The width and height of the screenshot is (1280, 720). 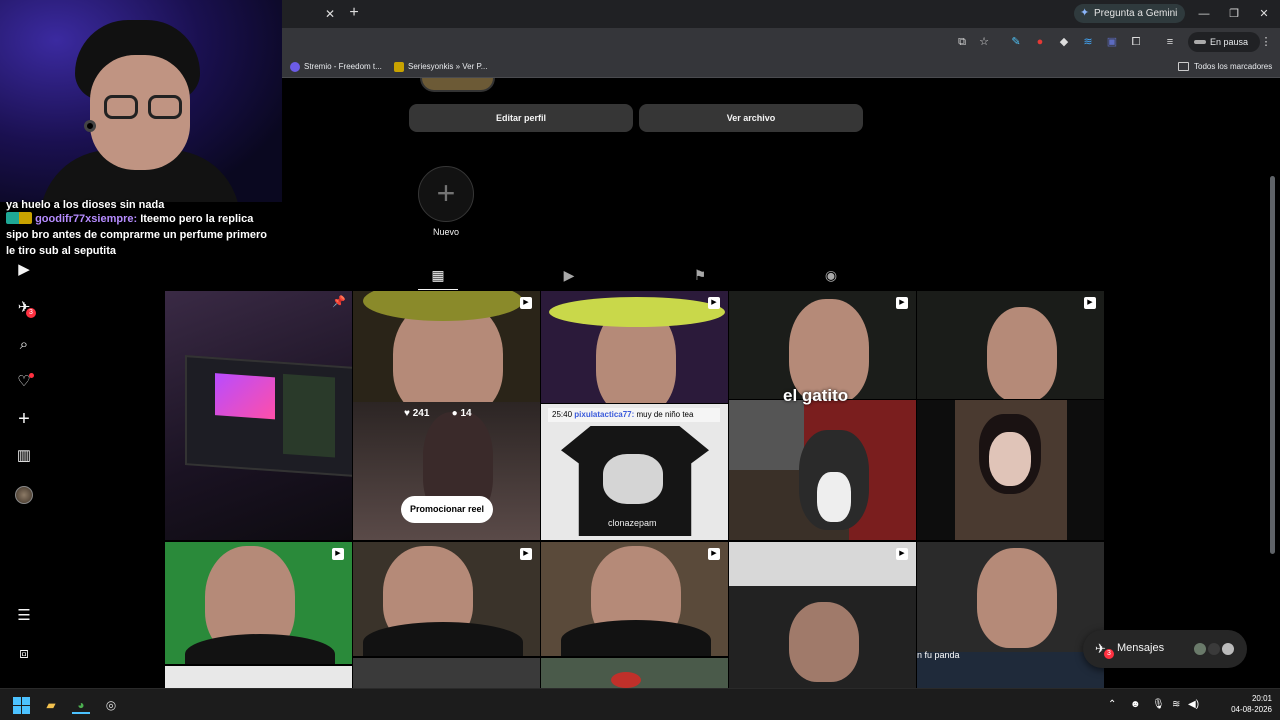 I want to click on view-archive-button: Ver archivo, so click(x=751, y=118).